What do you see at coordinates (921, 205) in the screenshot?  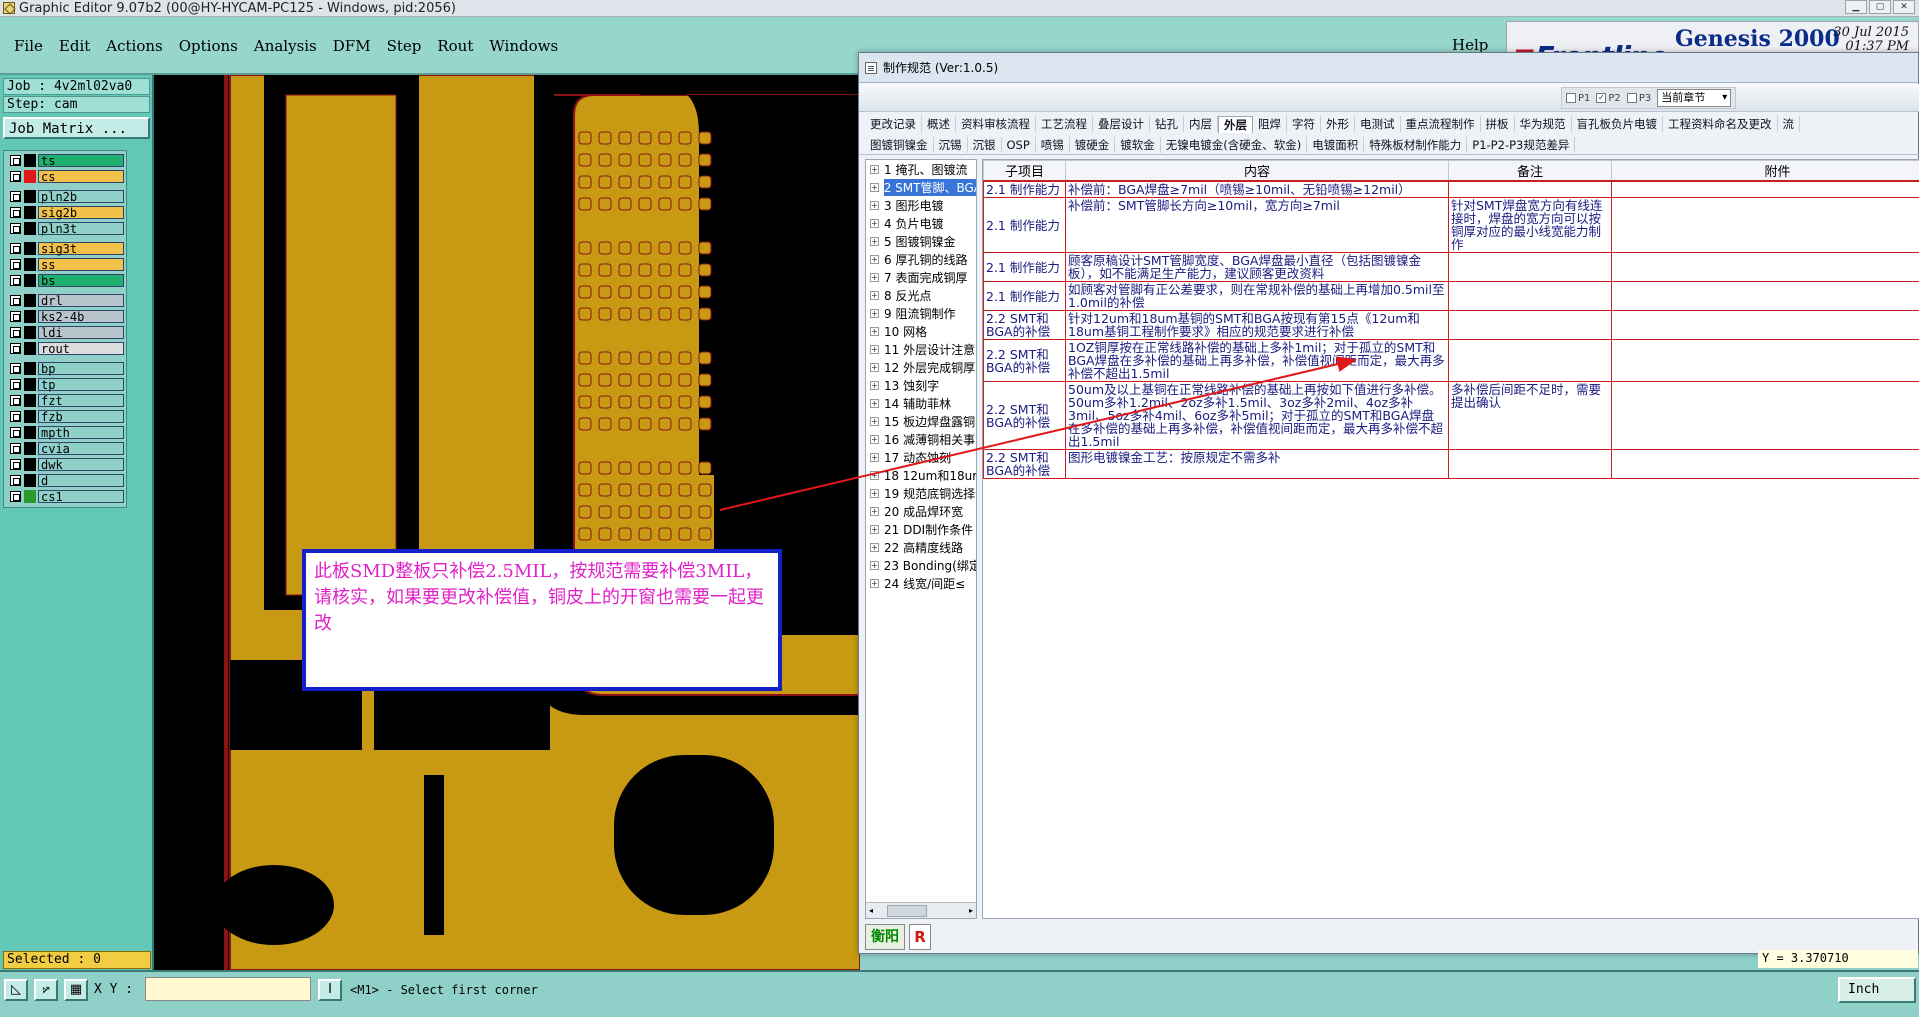 I see `tree-item: +3 图形电镀` at bounding box center [921, 205].